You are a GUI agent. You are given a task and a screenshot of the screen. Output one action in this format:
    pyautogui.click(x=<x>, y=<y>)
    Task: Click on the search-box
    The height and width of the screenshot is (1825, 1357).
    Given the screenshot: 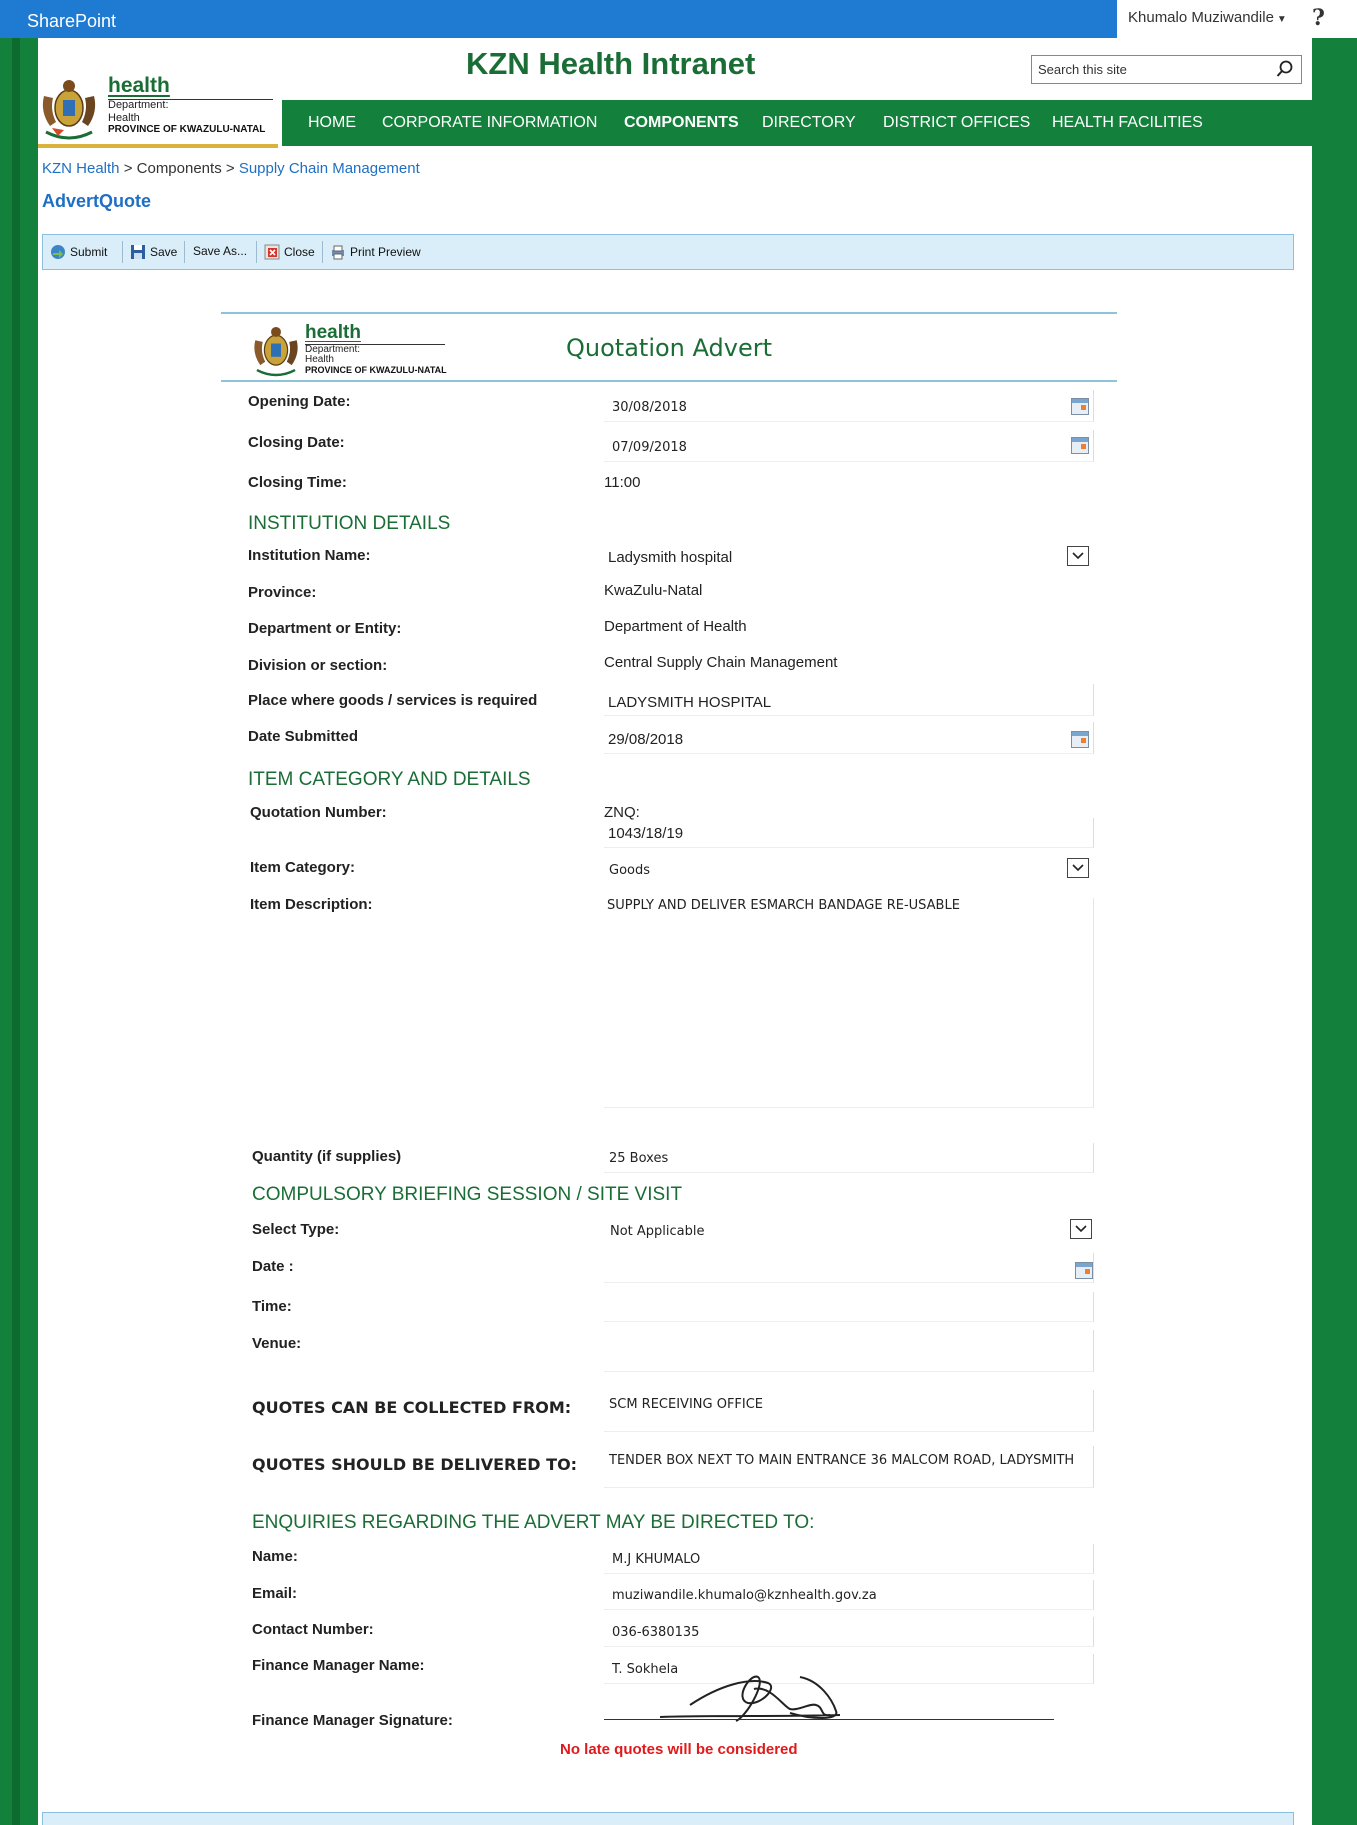 What is the action you would take?
    pyautogui.click(x=1166, y=69)
    